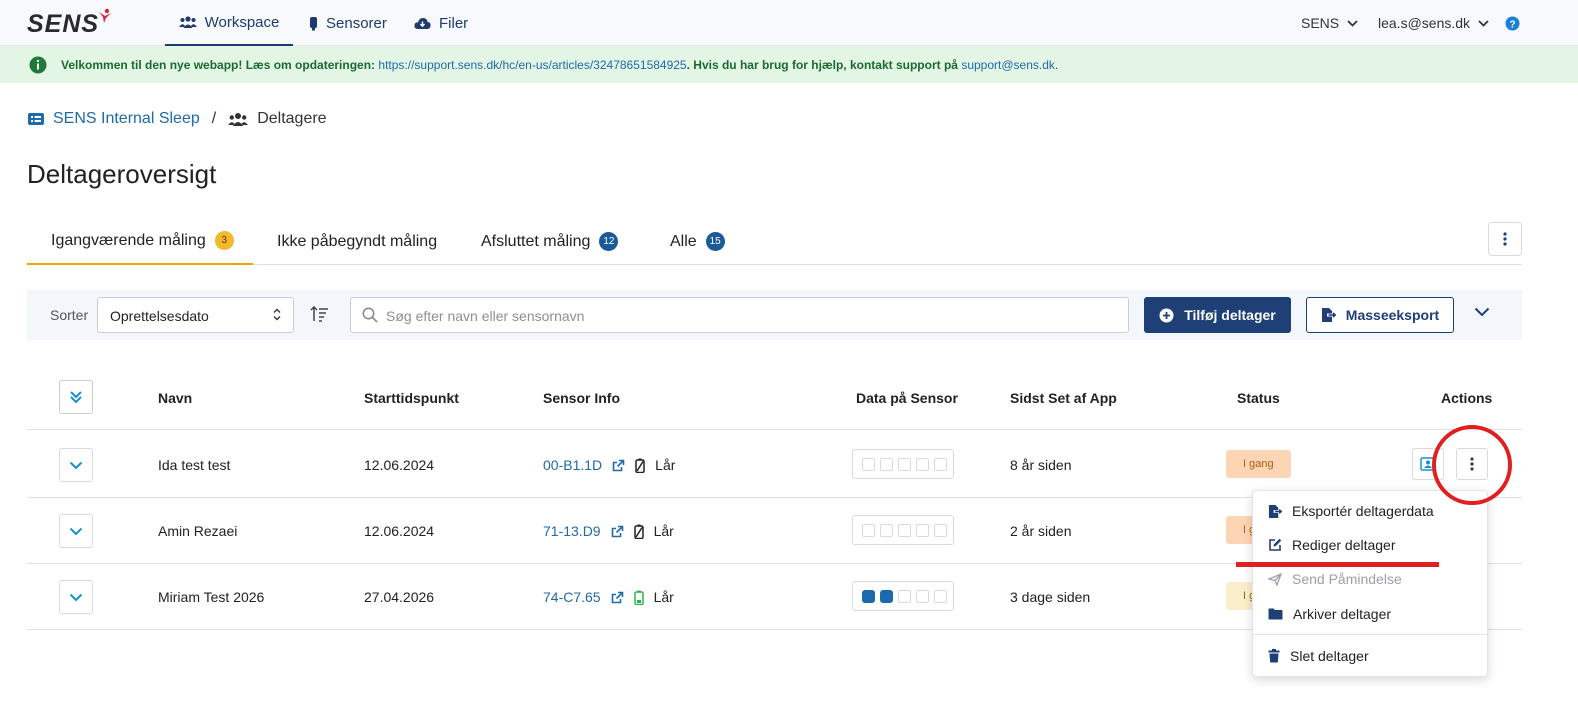 This screenshot has width=1578, height=712. I want to click on sort-direction-icon, so click(319, 314).